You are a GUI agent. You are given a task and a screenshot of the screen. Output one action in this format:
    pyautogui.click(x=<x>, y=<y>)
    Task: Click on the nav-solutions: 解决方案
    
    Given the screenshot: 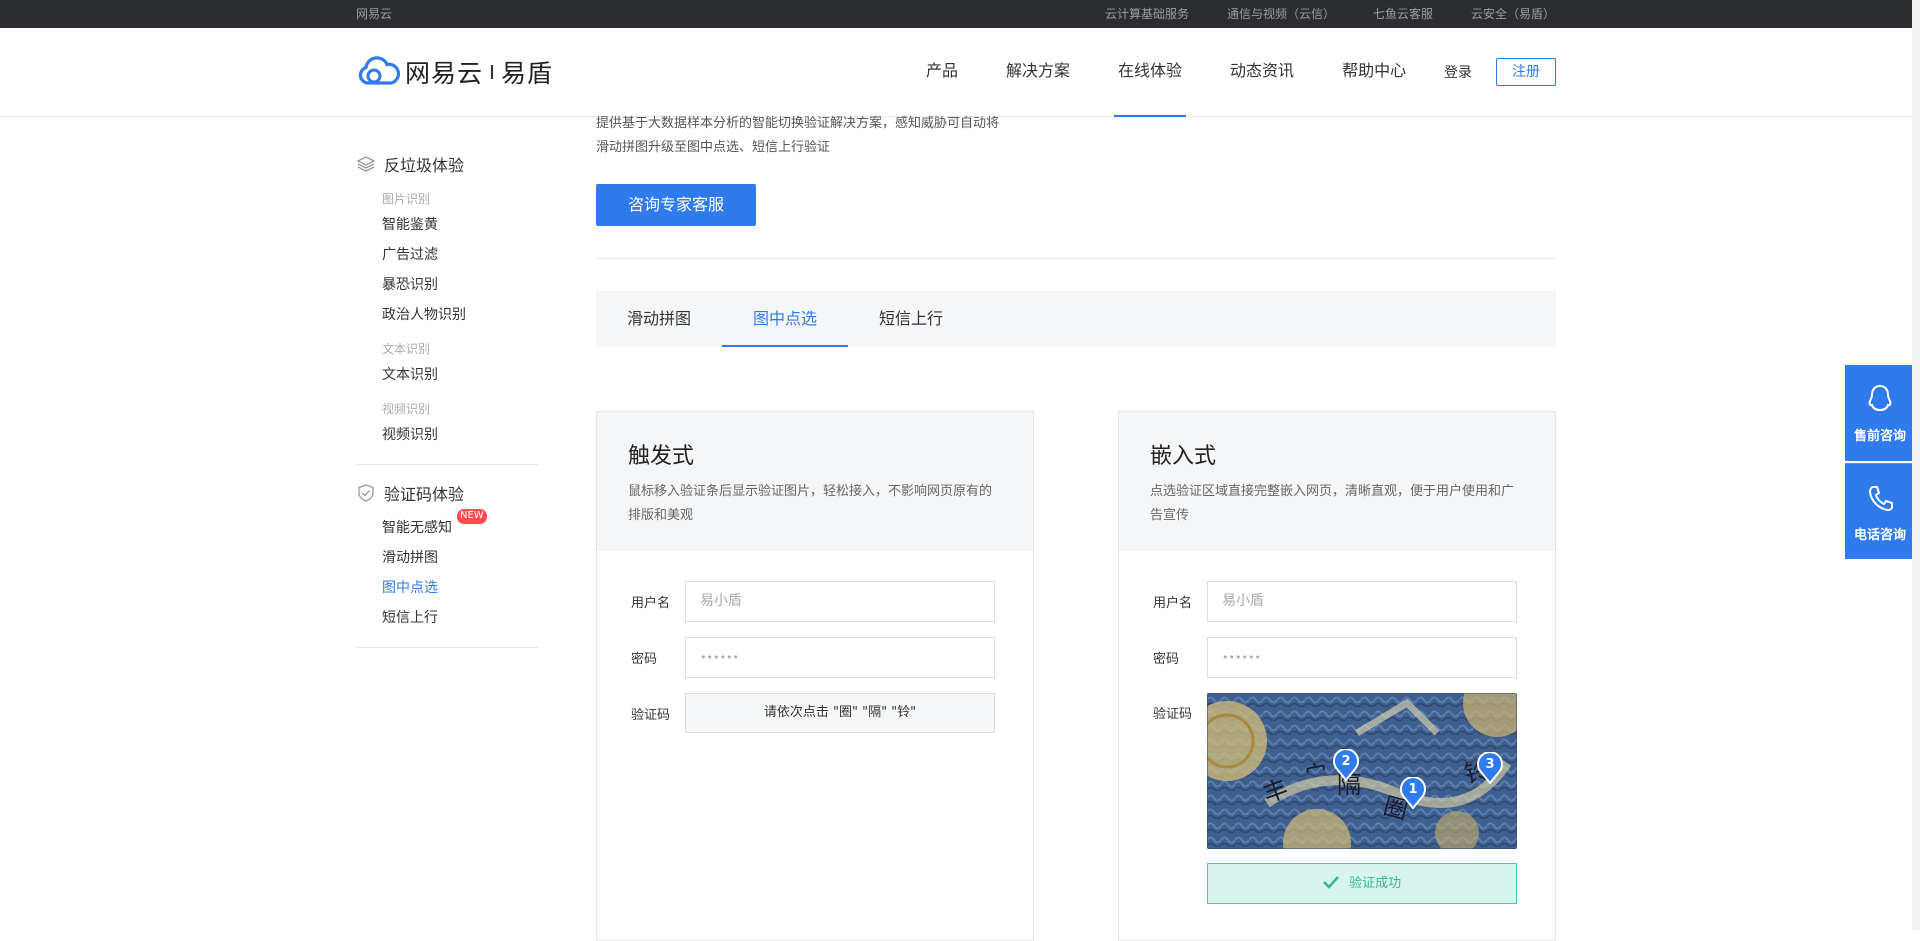 What is the action you would take?
    pyautogui.click(x=1038, y=72)
    